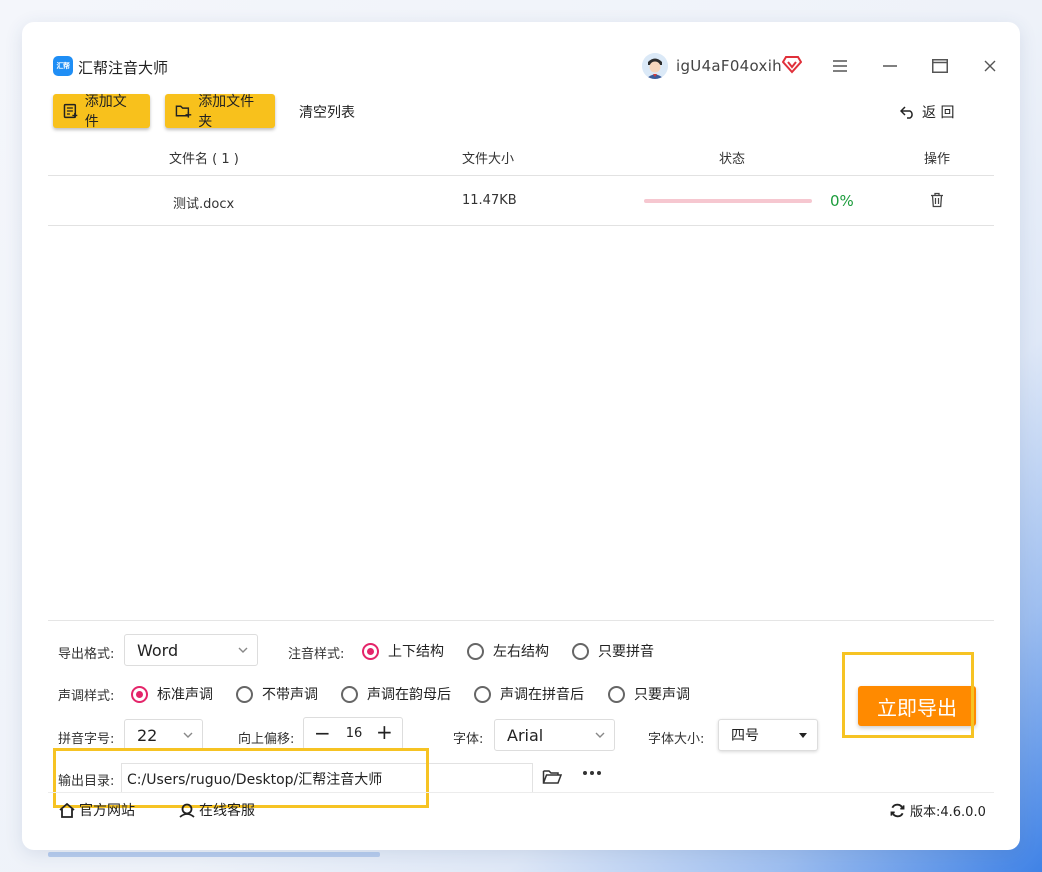 The width and height of the screenshot is (1042, 872). I want to click on radio-label: 上下结构, so click(416, 652).